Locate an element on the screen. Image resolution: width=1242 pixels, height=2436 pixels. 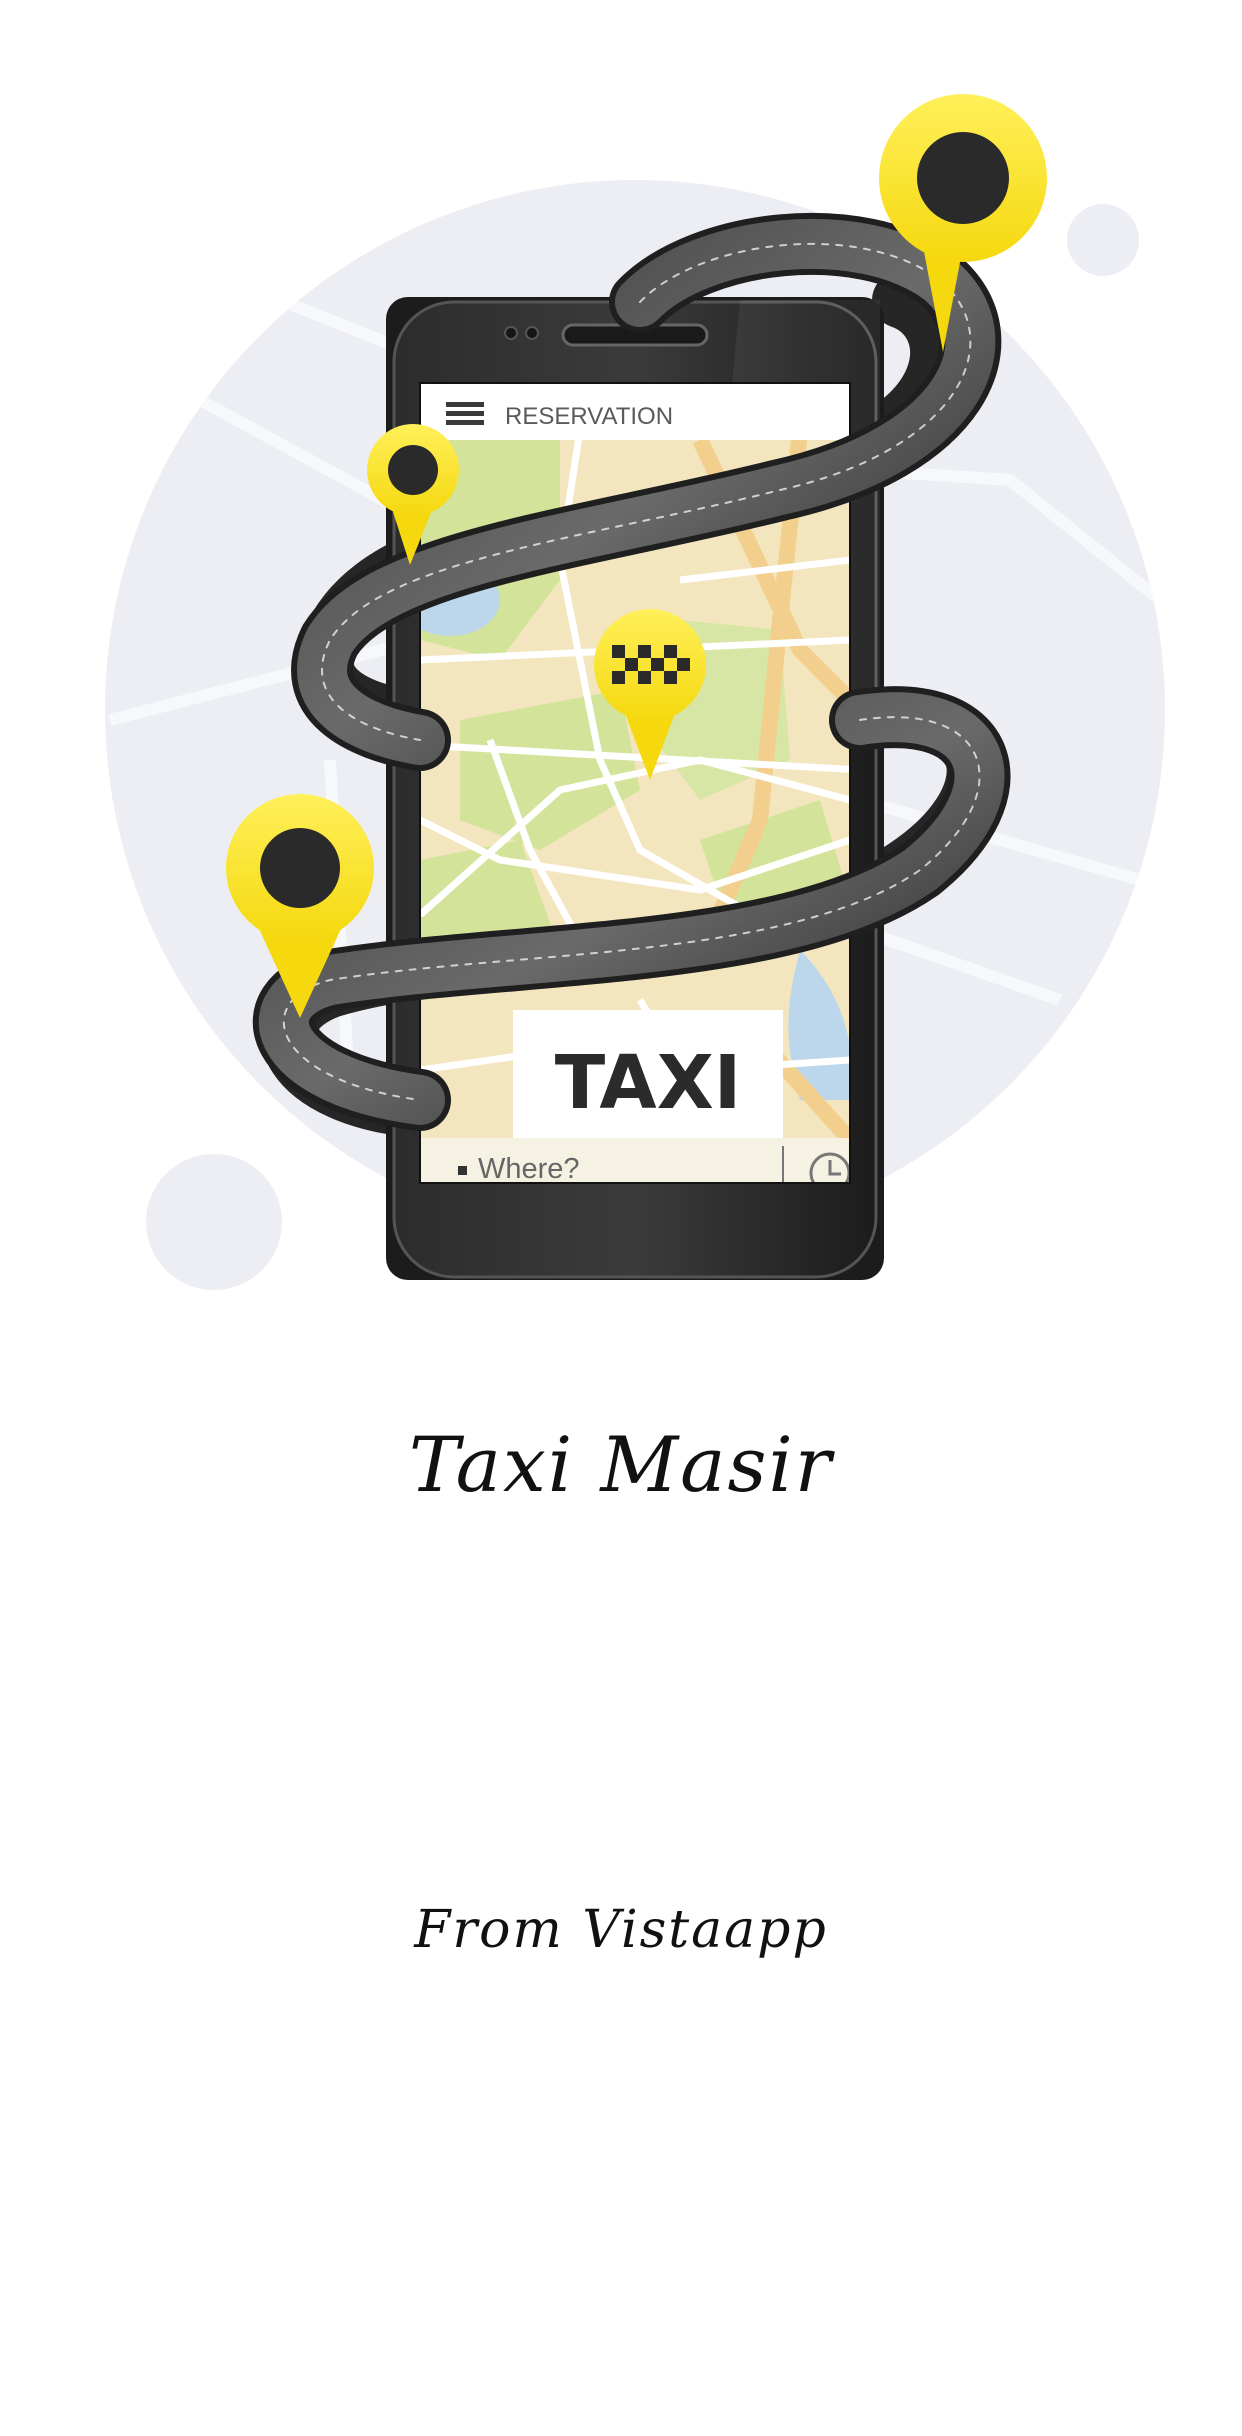
hamburger-menu-icon is located at coordinates (465, 413).